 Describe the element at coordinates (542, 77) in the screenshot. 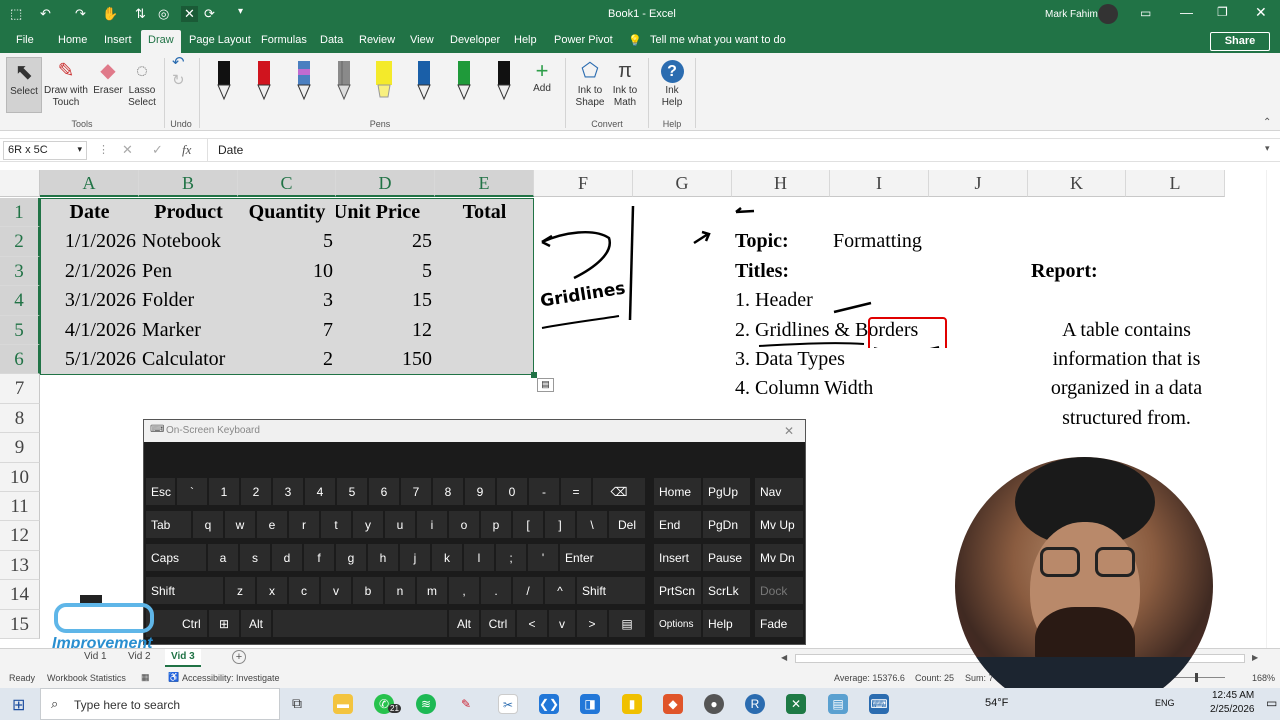

I see `add-pen-button: + Add` at that location.